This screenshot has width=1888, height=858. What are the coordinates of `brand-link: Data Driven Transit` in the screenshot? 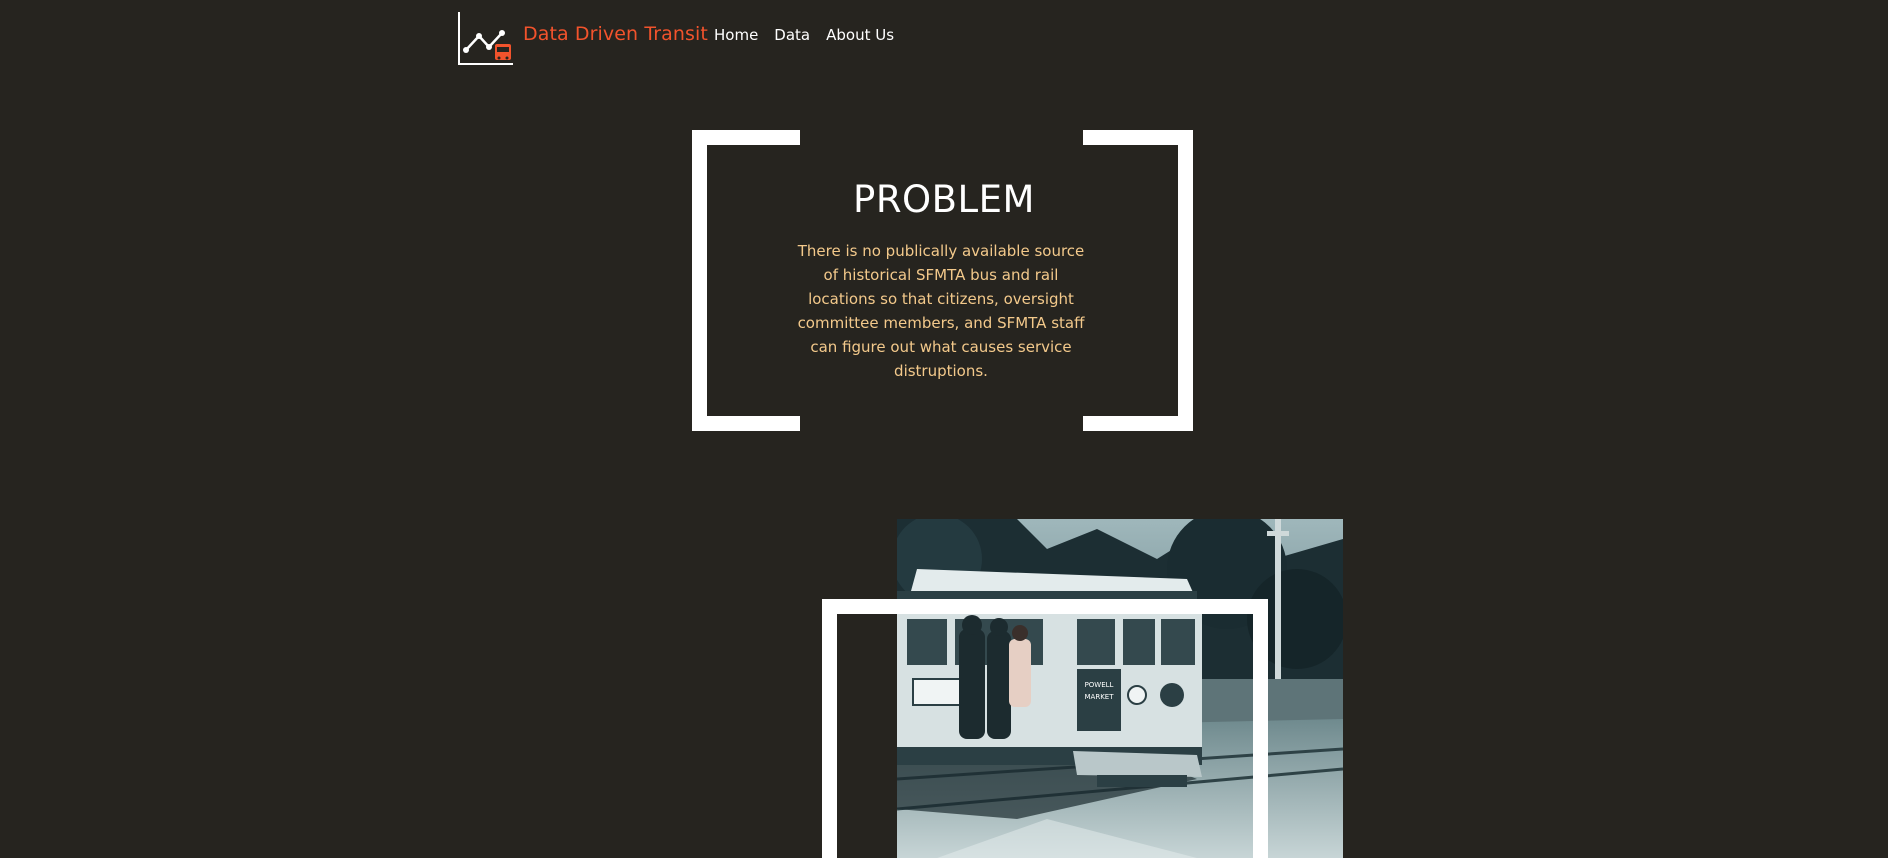 It's located at (615, 34).